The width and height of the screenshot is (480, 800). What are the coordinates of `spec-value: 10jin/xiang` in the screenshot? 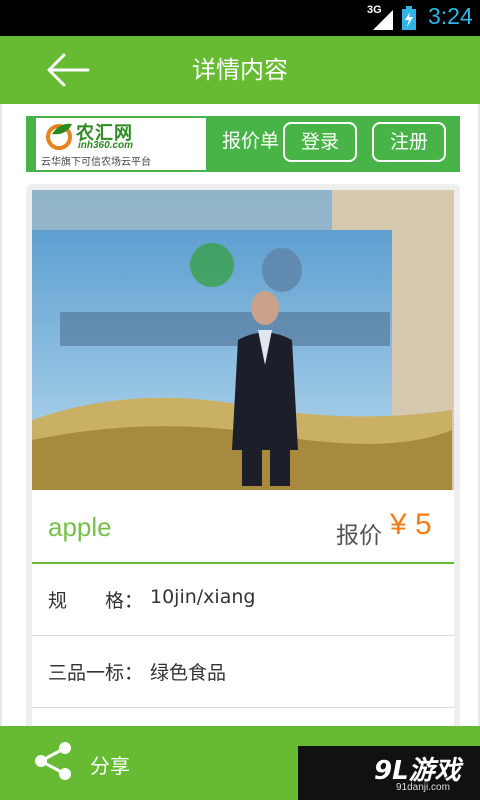 It's located at (203, 597).